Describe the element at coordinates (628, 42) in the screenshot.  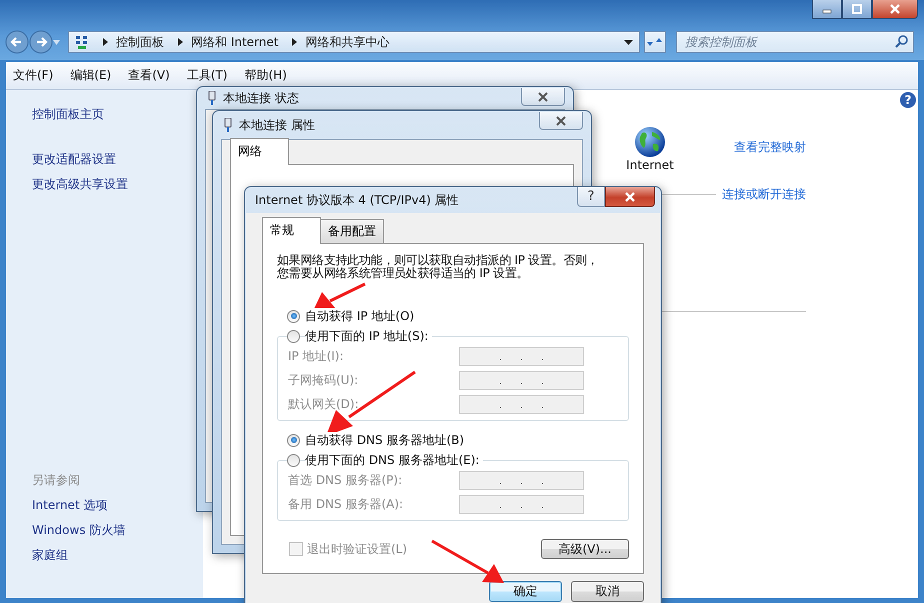
I see `dropdown-arrow-icon` at that location.